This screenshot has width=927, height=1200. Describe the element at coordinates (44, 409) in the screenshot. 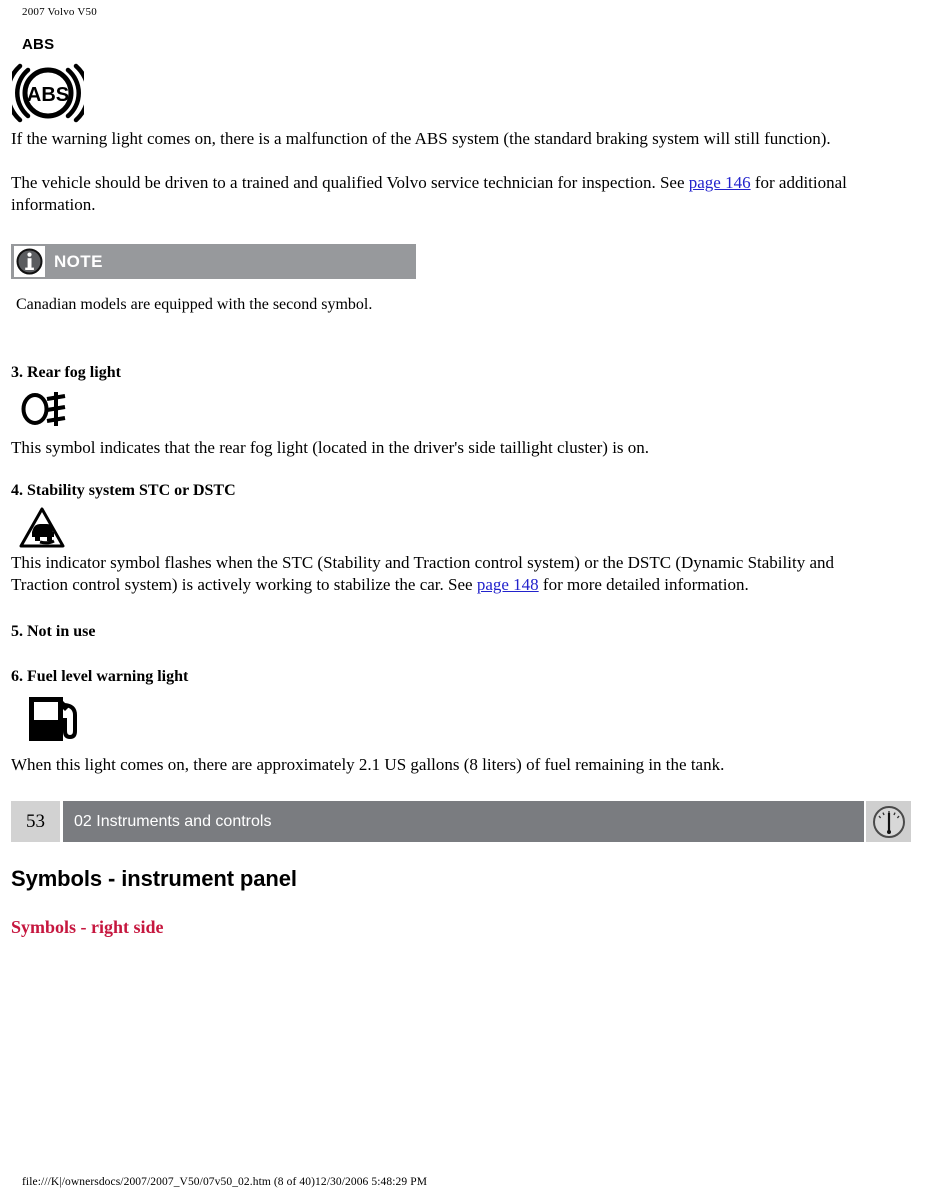

I see `rear-fog-light-symbol` at that location.